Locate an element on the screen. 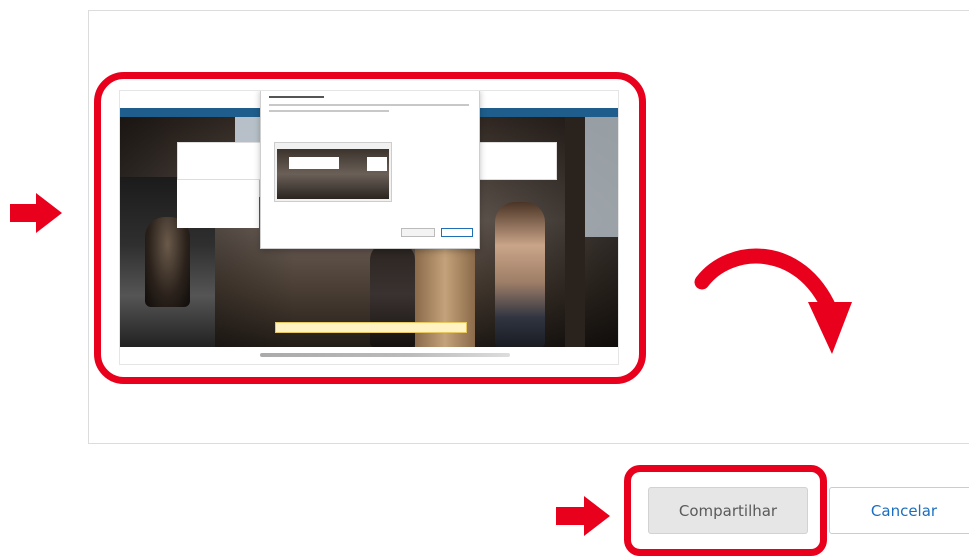 Image resolution: width=969 pixels, height=560 pixels. curved-arrow-icon is located at coordinates (773, 301).